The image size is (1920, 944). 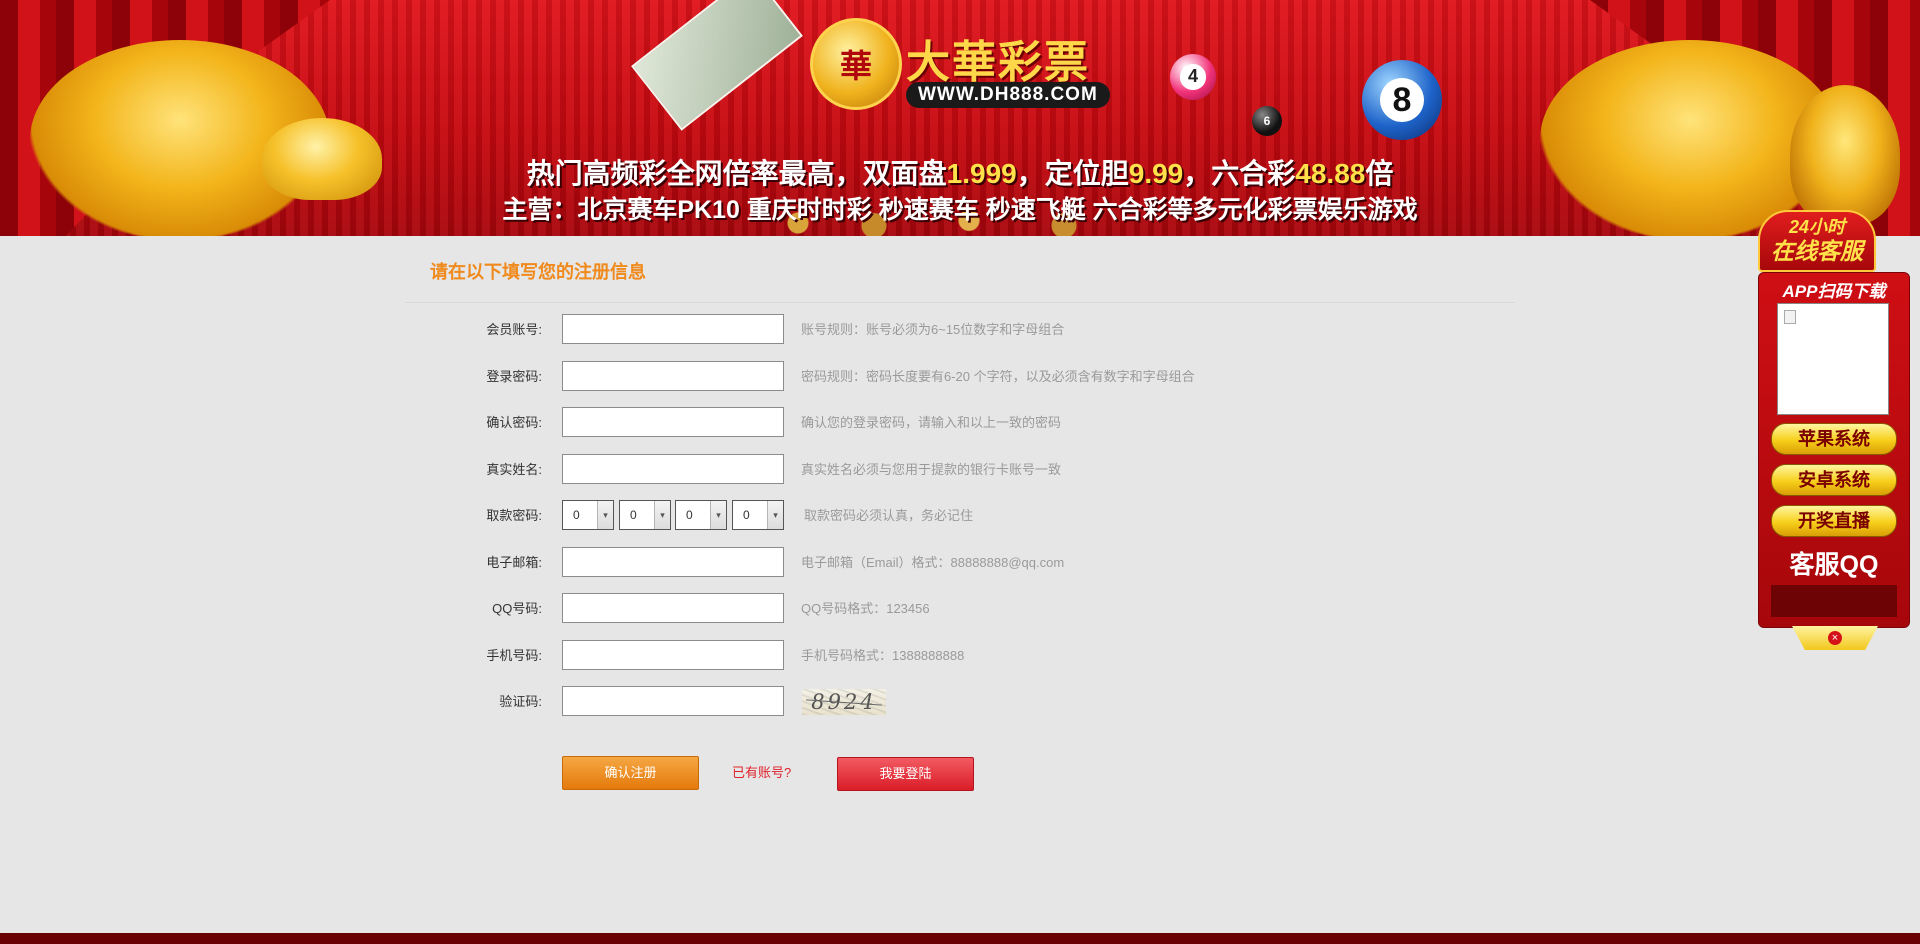 I want to click on email-hint: 电子邮箱（Email）格式：88888888@qq.com, so click(x=933, y=562).